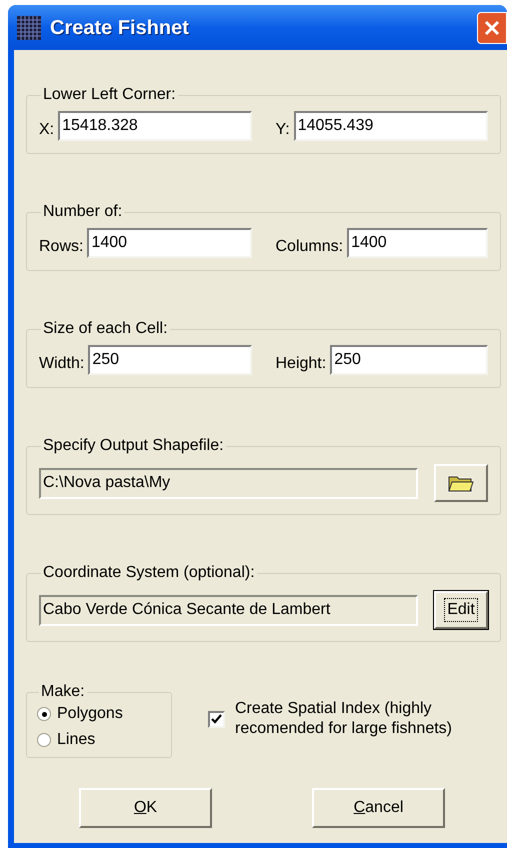  What do you see at coordinates (149, 573) in the screenshot?
I see `group-label: Coordinate System (optional):` at bounding box center [149, 573].